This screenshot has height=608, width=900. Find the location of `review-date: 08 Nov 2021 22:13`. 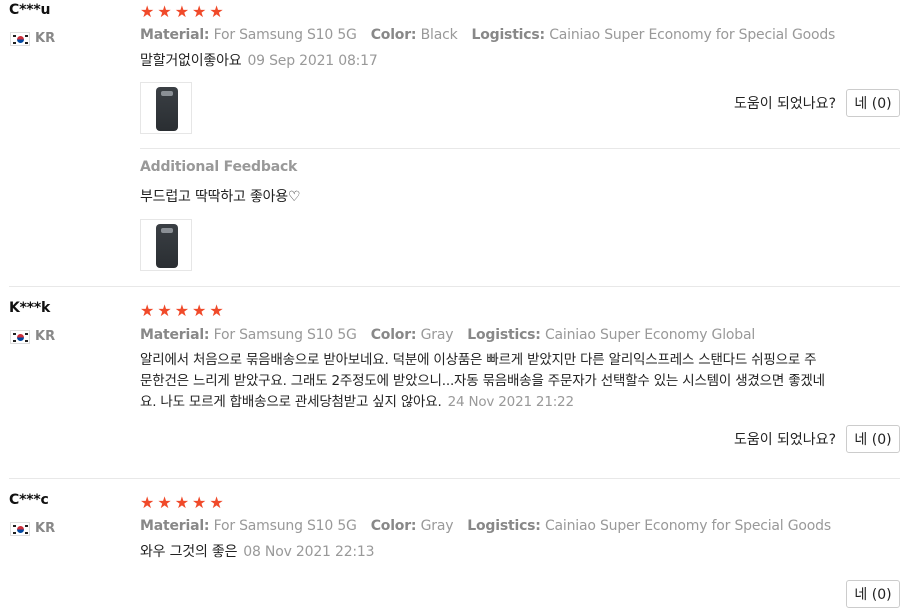

review-date: 08 Nov 2021 22:13 is located at coordinates (309, 552).